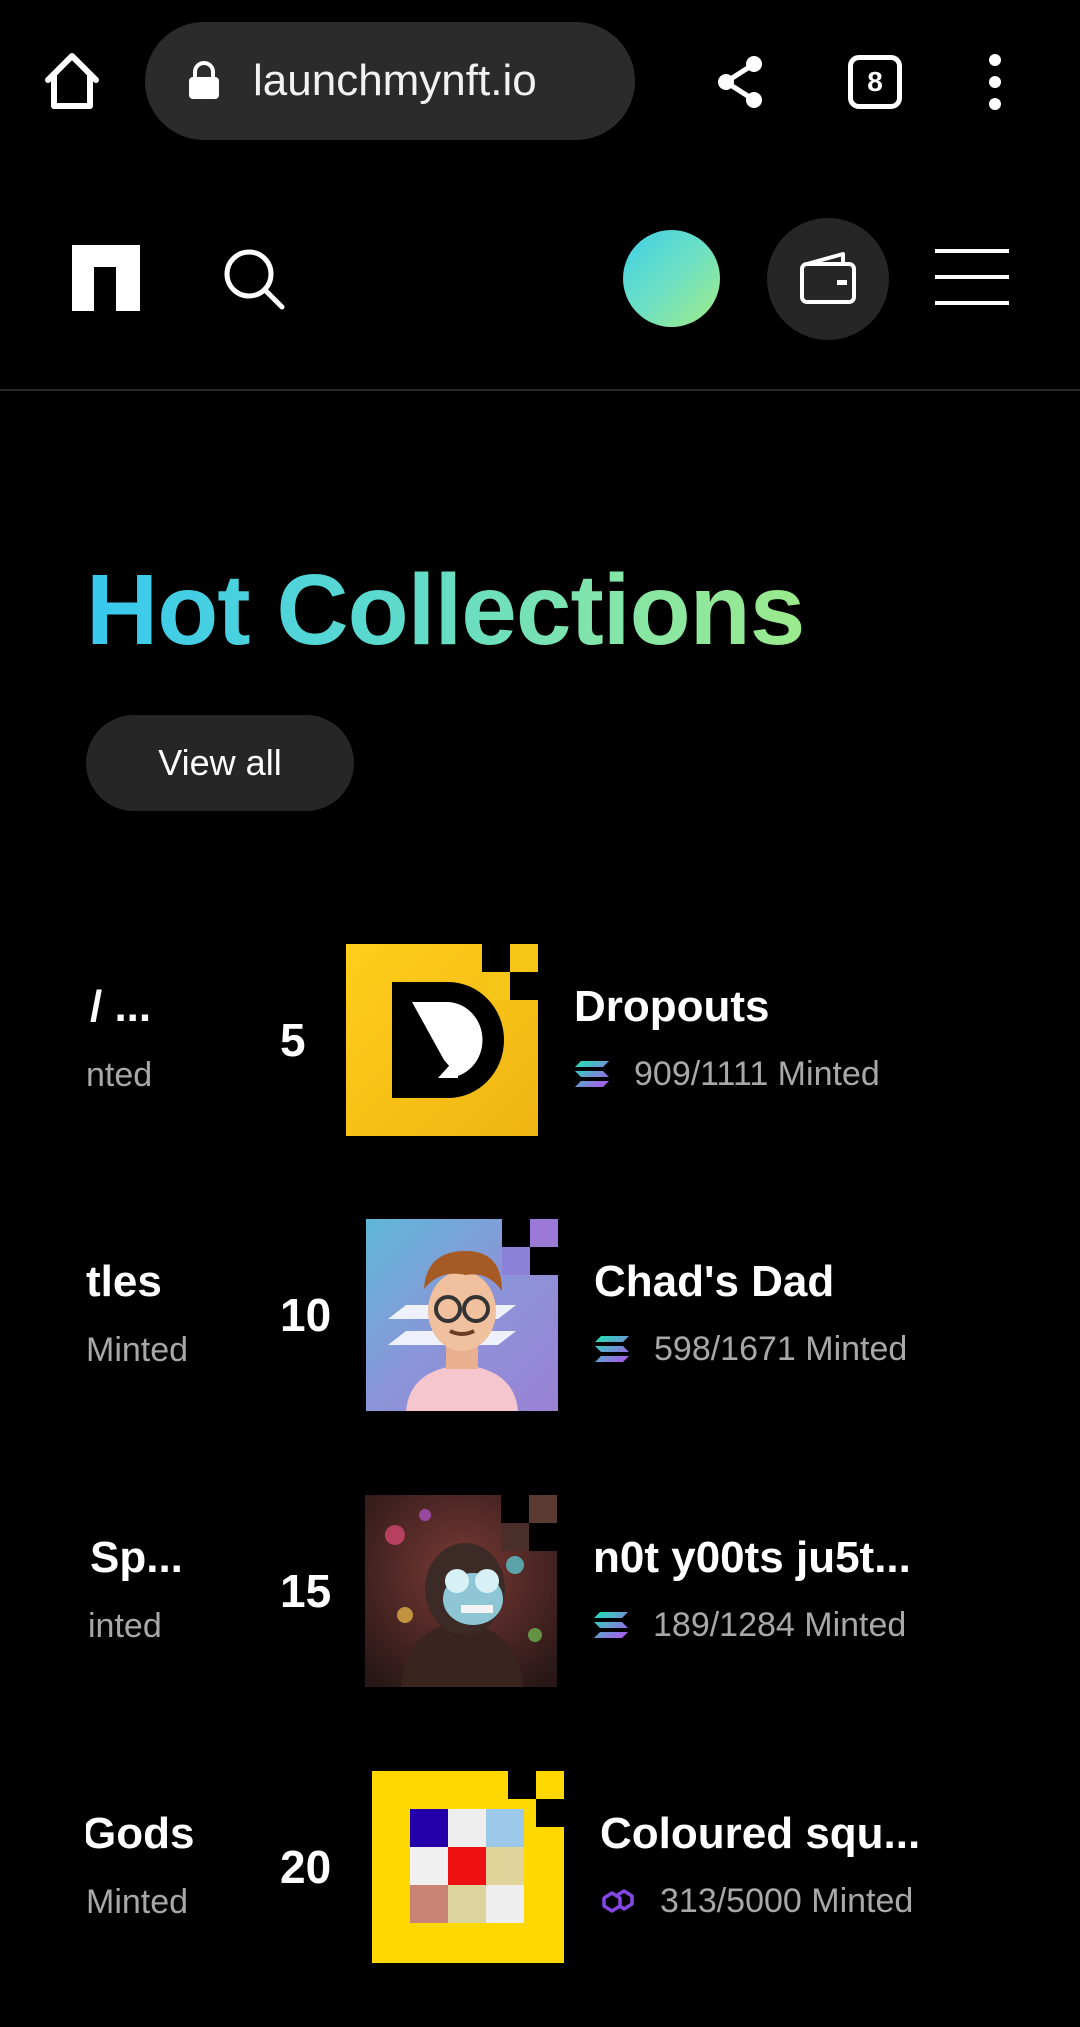 Image resolution: width=1080 pixels, height=2027 pixels. What do you see at coordinates (106, 278) in the screenshot?
I see `logo` at bounding box center [106, 278].